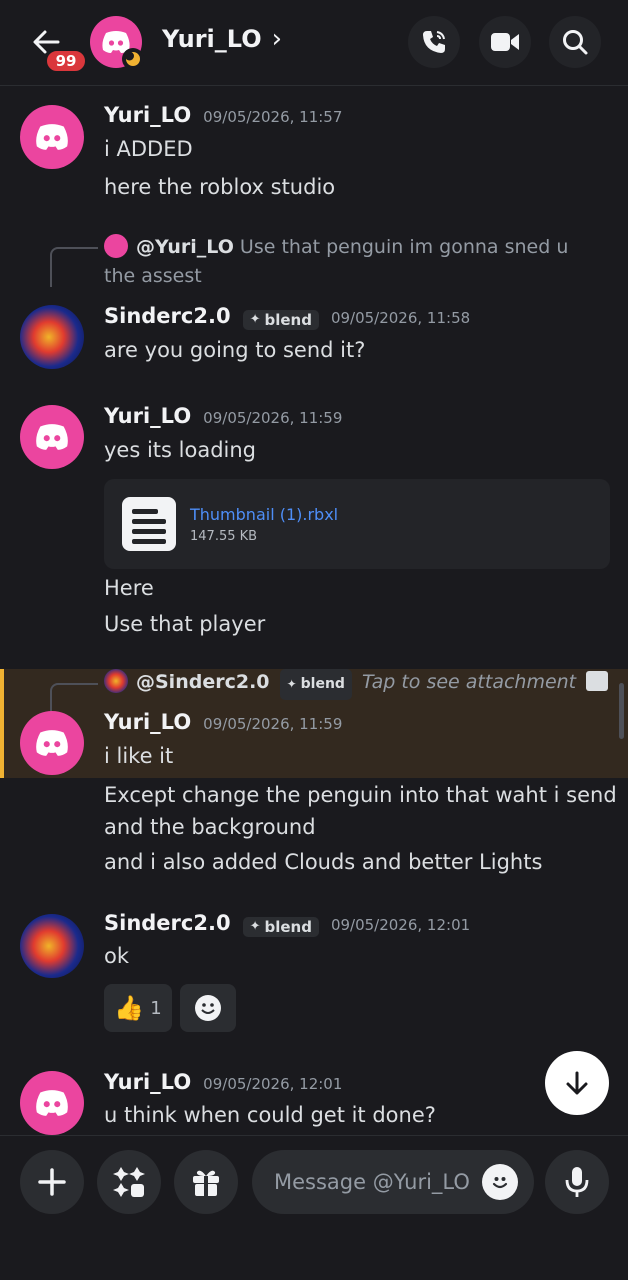  I want to click on gift-icon, so click(206, 1183).